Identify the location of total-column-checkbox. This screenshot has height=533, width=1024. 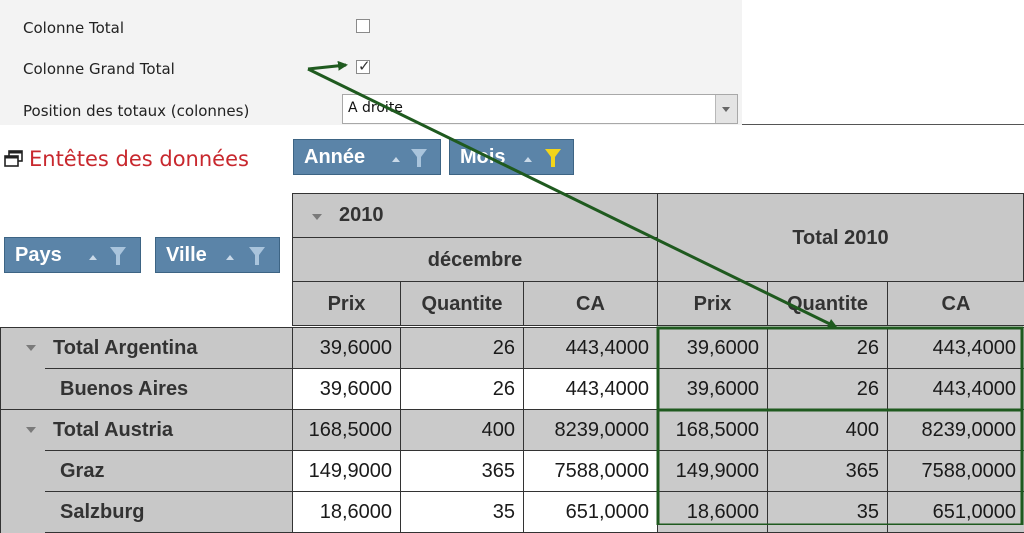
(363, 26).